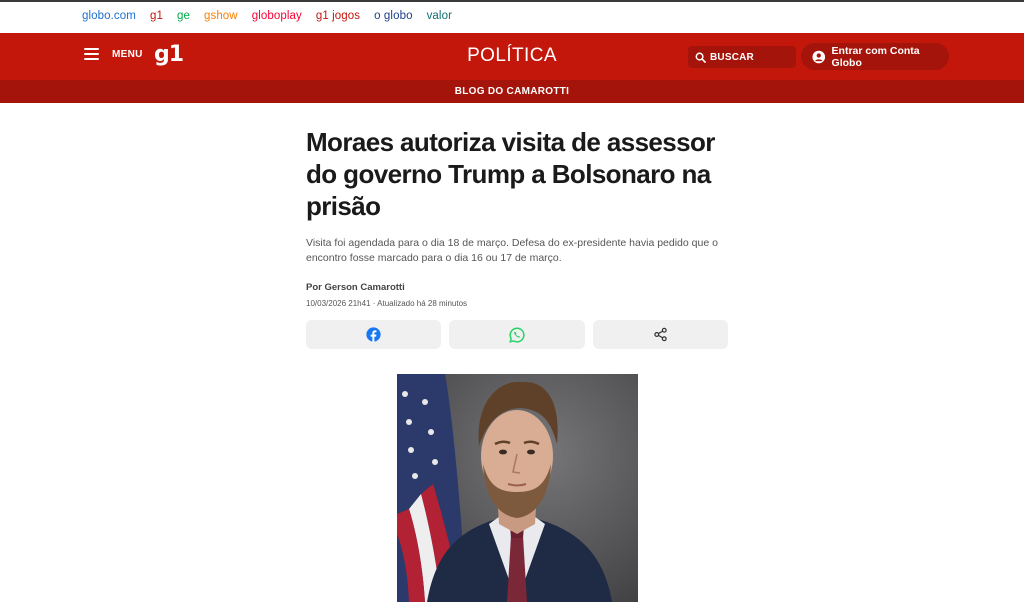 The width and height of the screenshot is (1024, 602). I want to click on login-button: Entrar com Conta Globo, so click(875, 56).